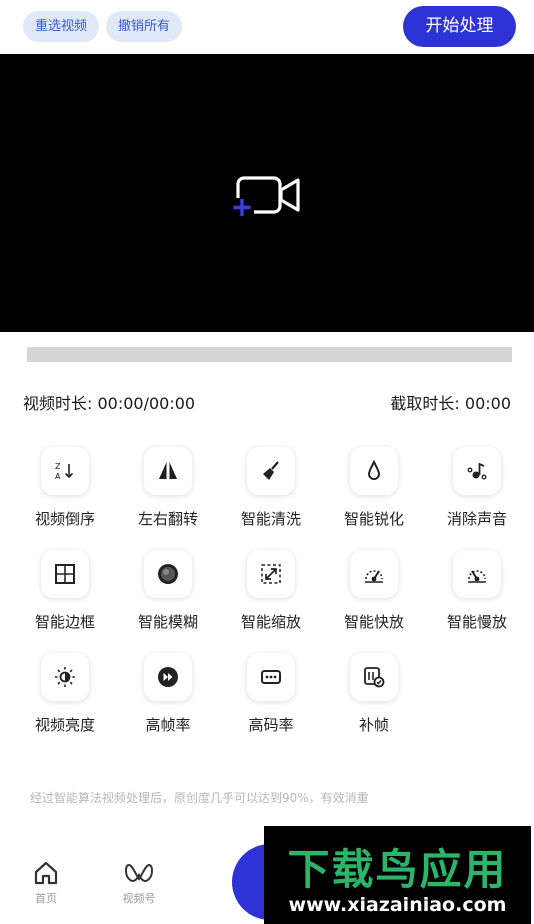 Image resolution: width=534 pixels, height=924 pixels. What do you see at coordinates (373, 622) in the screenshot?
I see `tool-label: 智能快放` at bounding box center [373, 622].